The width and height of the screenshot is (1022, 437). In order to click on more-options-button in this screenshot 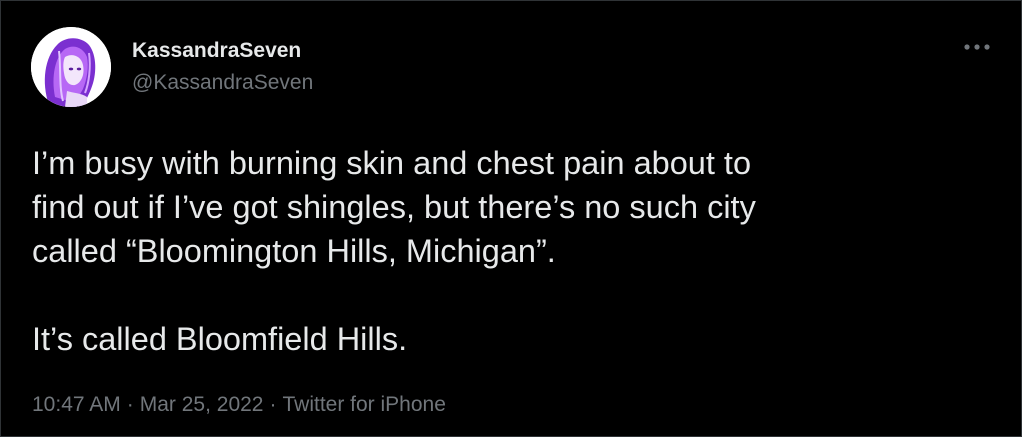, I will do `click(977, 47)`.